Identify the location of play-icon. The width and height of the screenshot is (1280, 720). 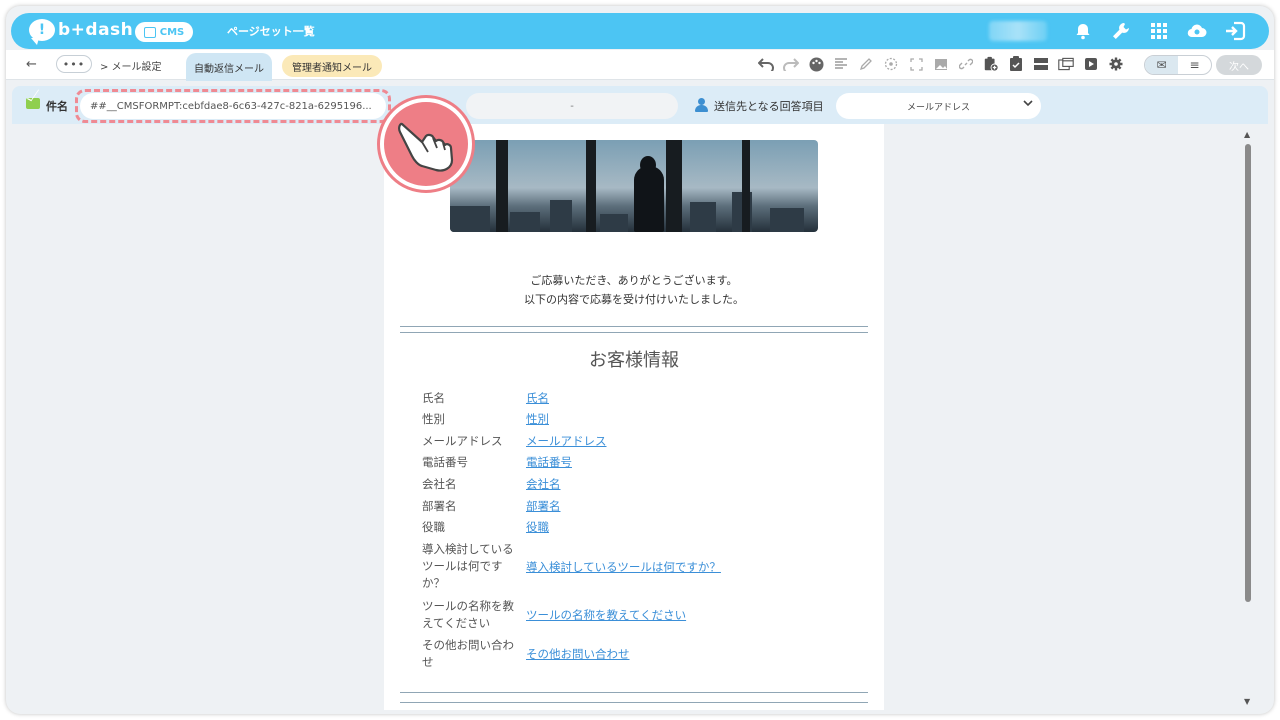
(1091, 64).